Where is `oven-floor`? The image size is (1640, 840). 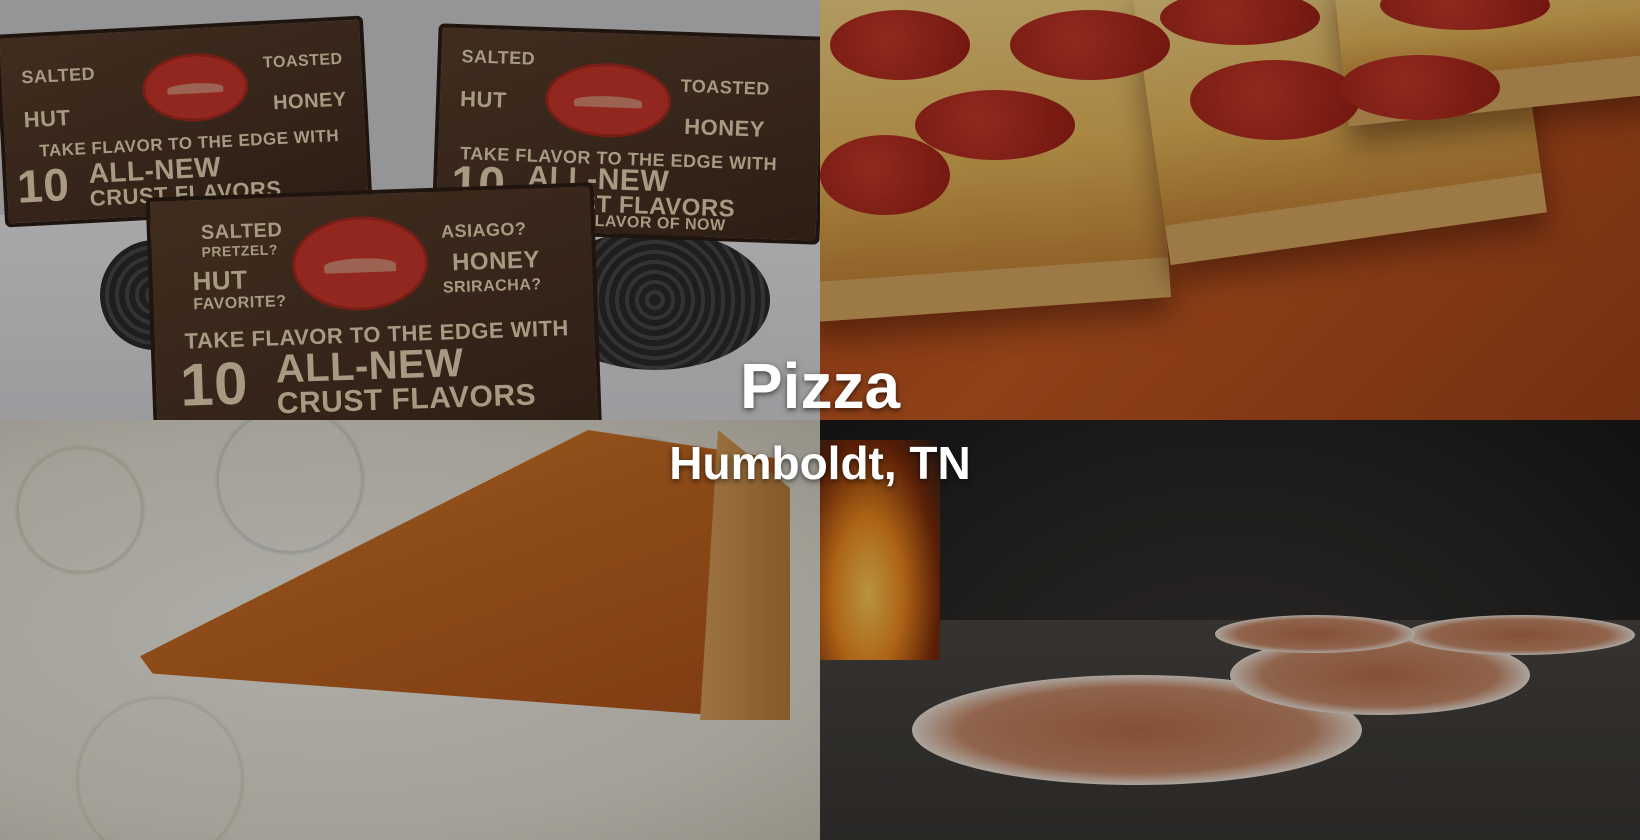
oven-floor is located at coordinates (1230, 730).